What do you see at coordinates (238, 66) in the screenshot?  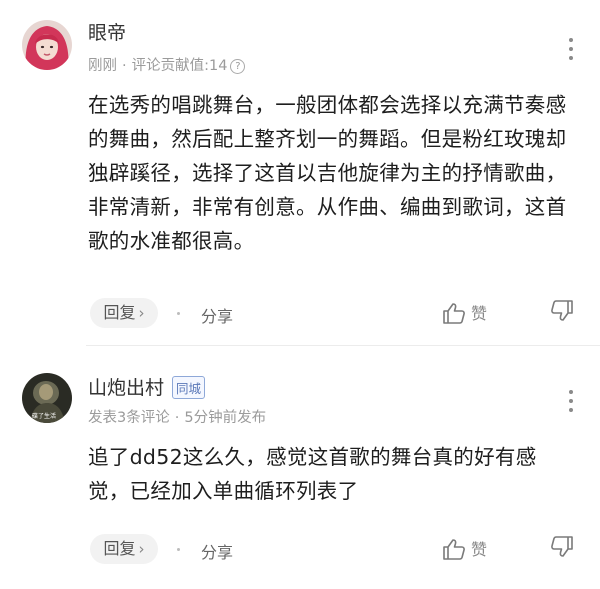 I see `info-icon: ?` at bounding box center [238, 66].